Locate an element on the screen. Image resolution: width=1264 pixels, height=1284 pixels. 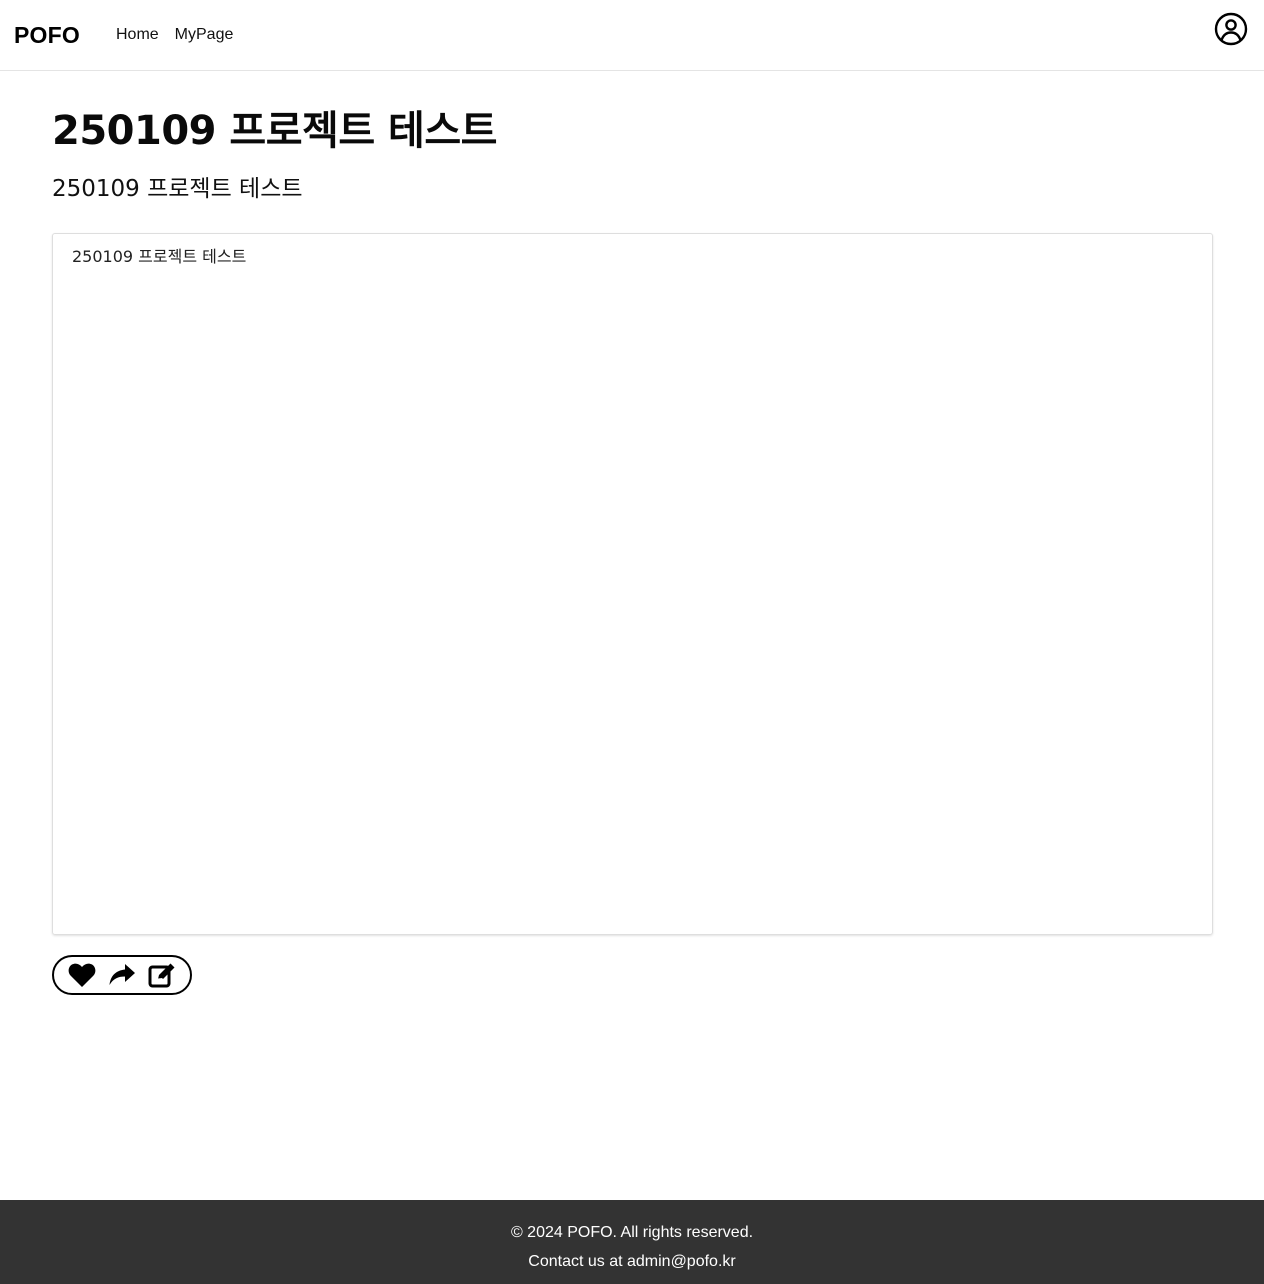
edit-icon is located at coordinates (162, 975).